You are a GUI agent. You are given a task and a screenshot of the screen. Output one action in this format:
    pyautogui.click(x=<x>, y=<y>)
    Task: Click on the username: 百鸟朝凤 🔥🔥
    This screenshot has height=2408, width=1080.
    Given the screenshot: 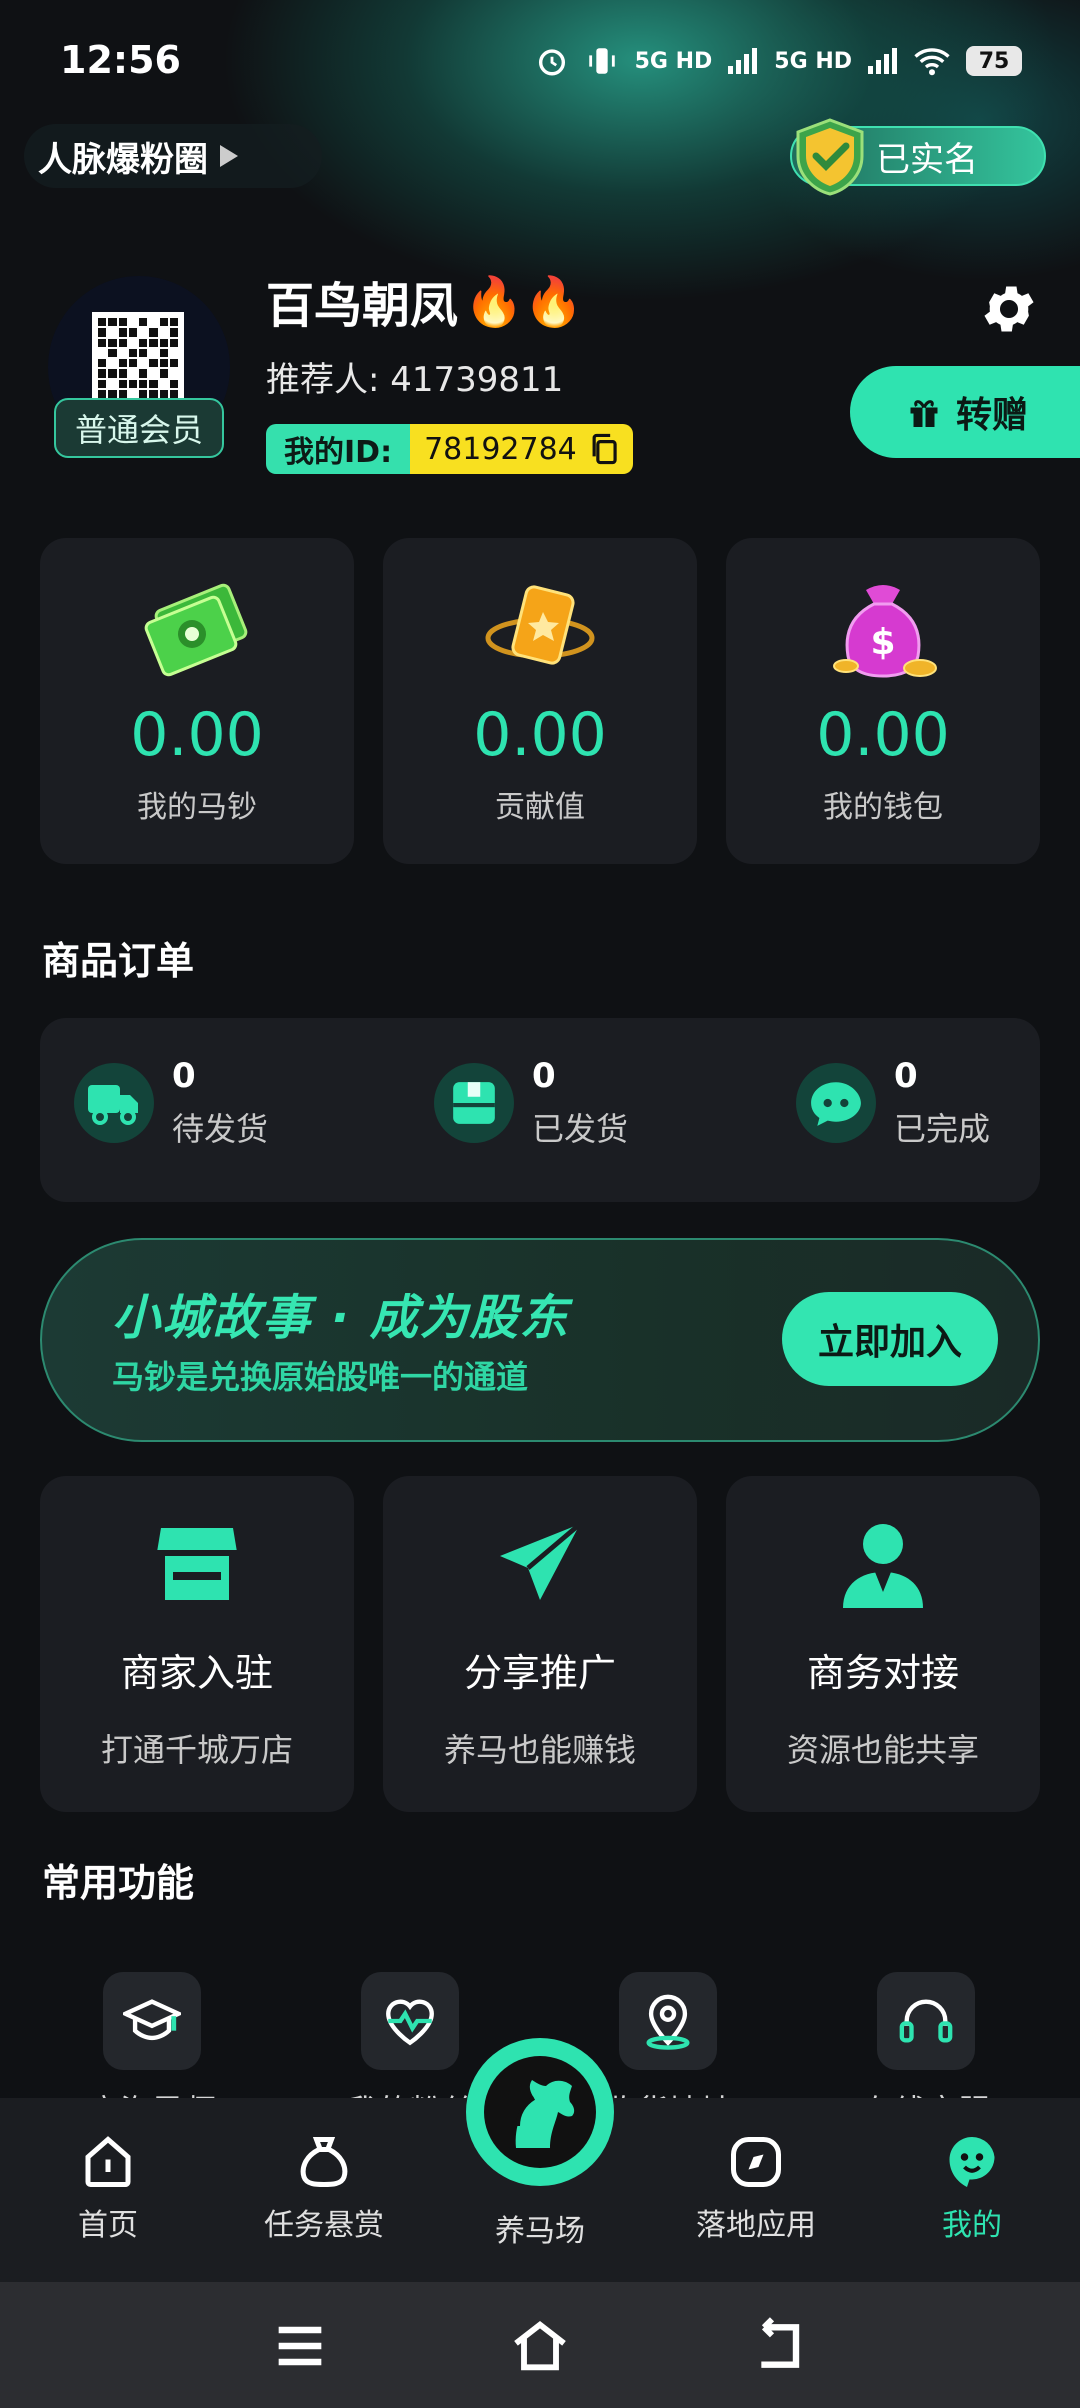 What is the action you would take?
    pyautogui.click(x=425, y=301)
    